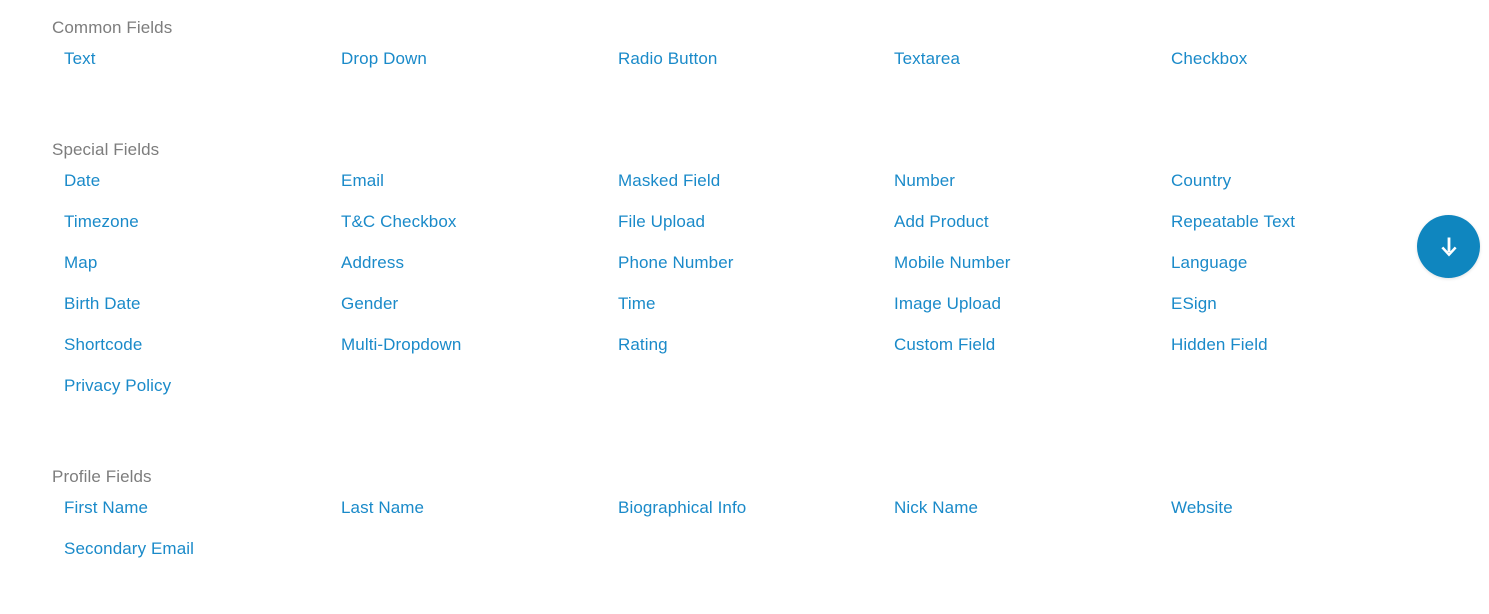  What do you see at coordinates (401, 345) in the screenshot?
I see `field-link: Multi-Dropdown` at bounding box center [401, 345].